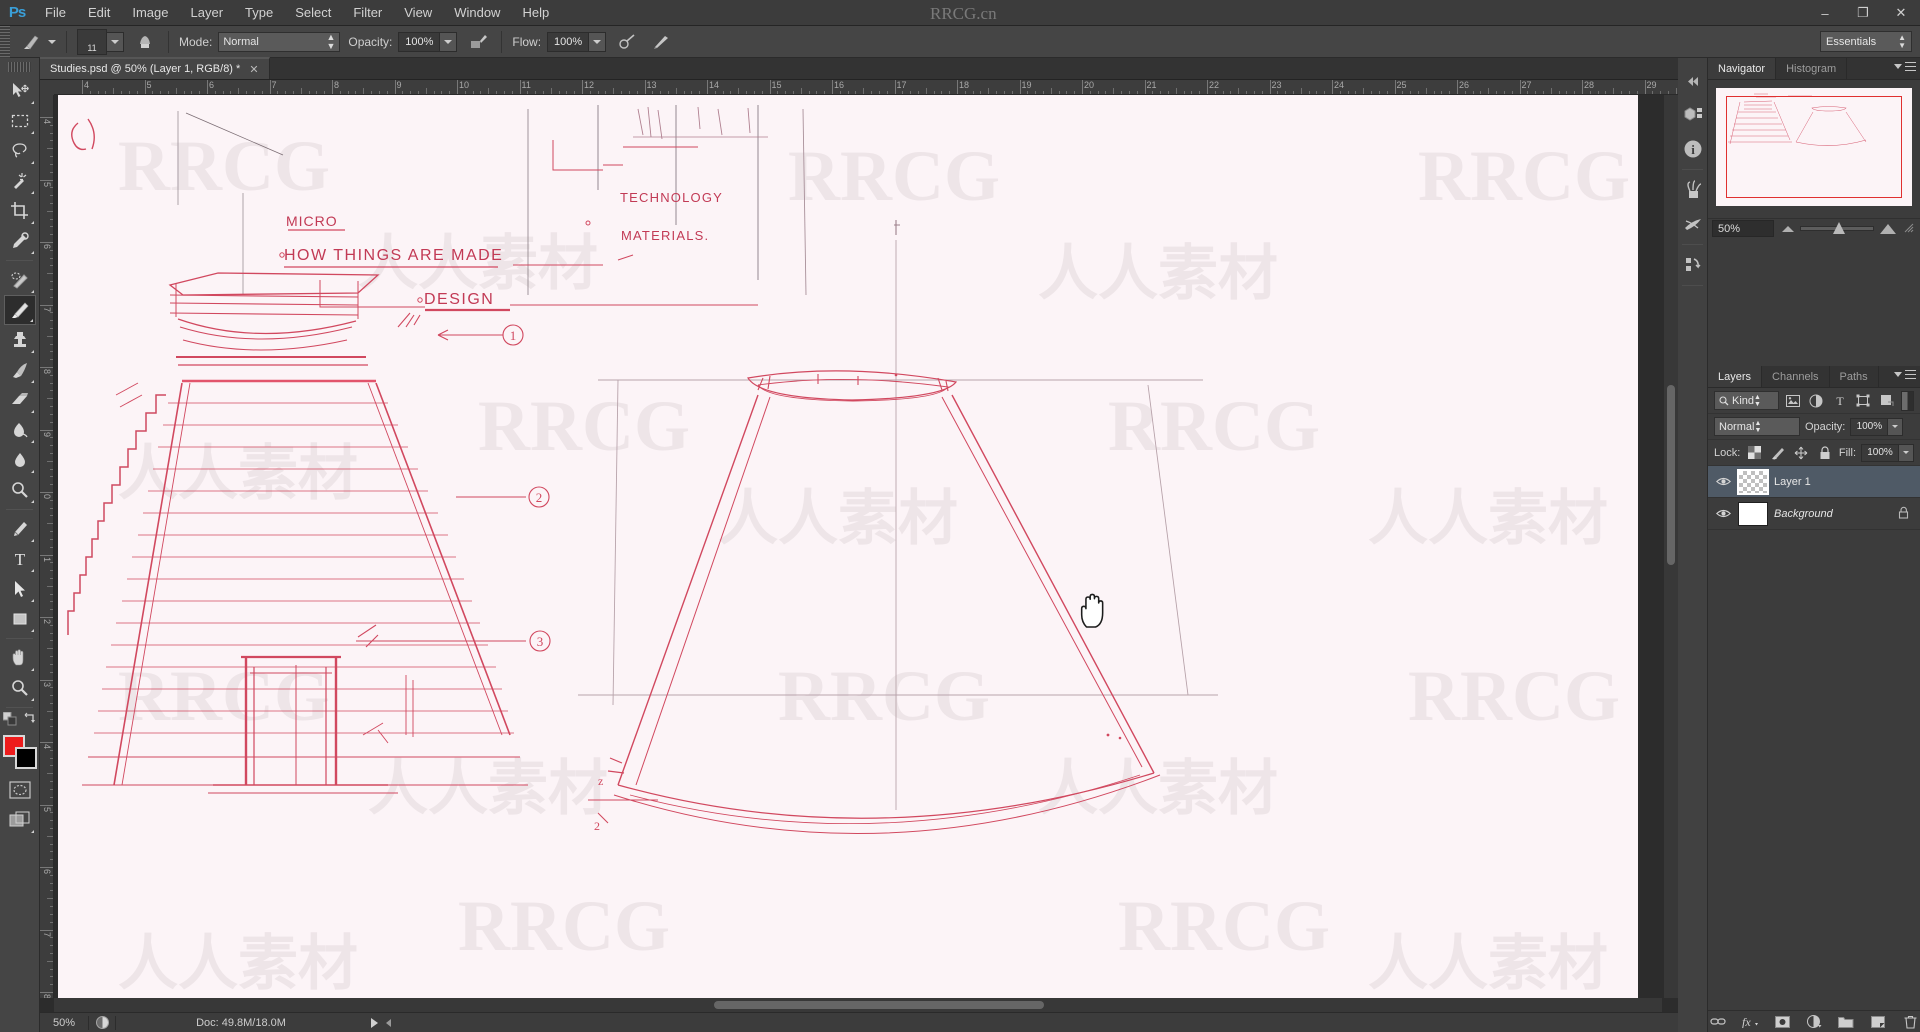 The height and width of the screenshot is (1032, 1920). Describe the element at coordinates (1754, 452) in the screenshot. I see `lock-transparent-pixels-icon` at that location.